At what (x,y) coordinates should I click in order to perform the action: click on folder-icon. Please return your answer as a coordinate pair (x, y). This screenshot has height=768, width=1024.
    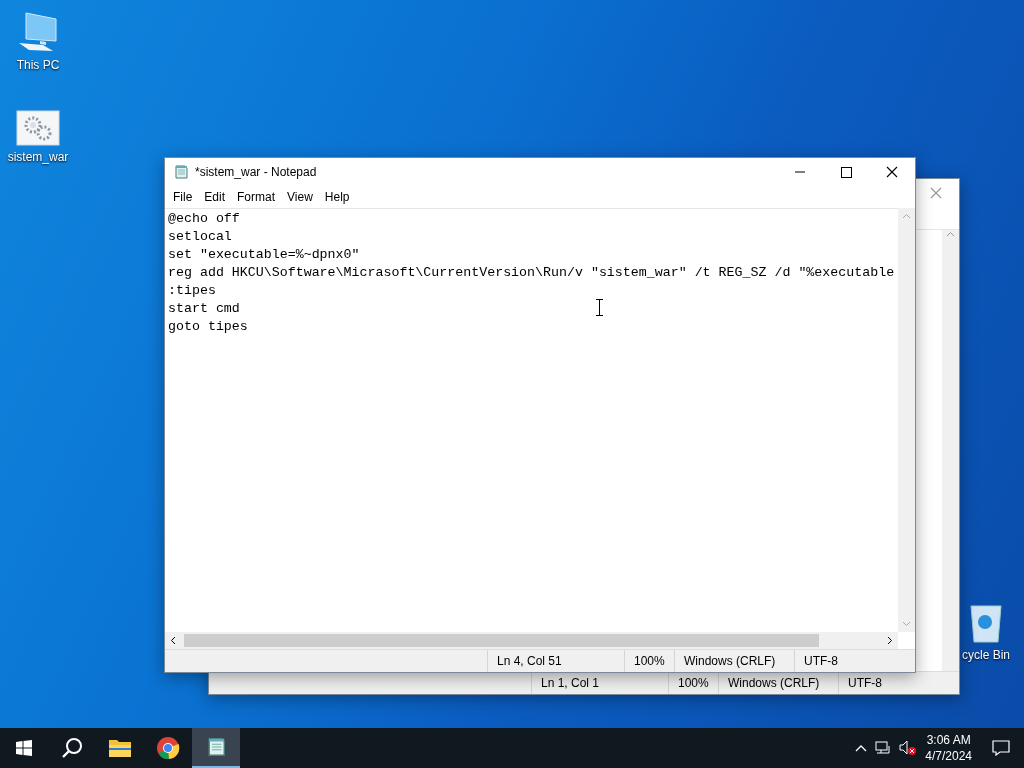
    Looking at the image, I should click on (120, 748).